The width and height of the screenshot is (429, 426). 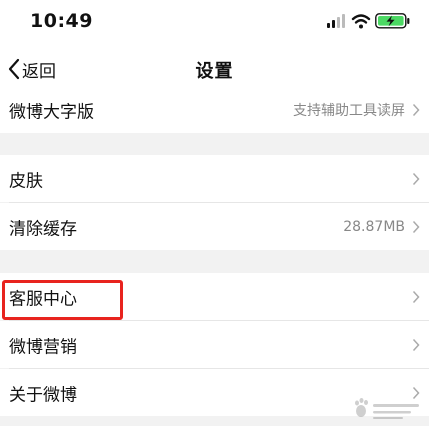 What do you see at coordinates (61, 21) in the screenshot?
I see `status-time: 10:49` at bounding box center [61, 21].